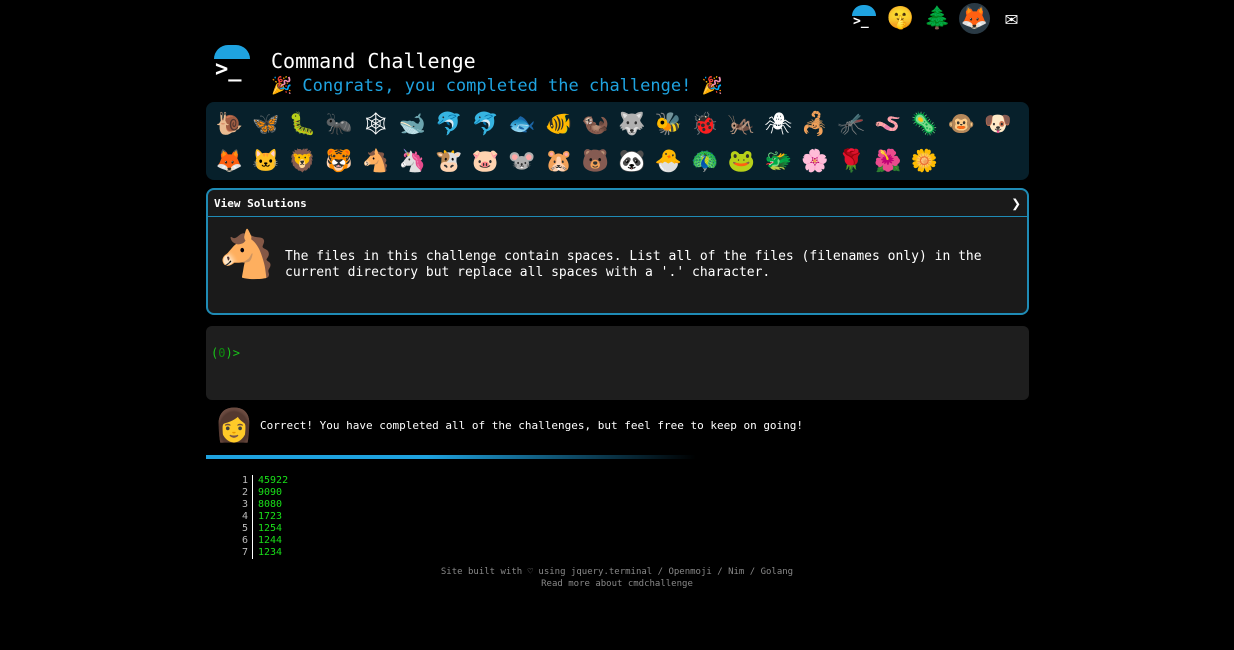  Describe the element at coordinates (266, 161) in the screenshot. I see `challenge-badge-icon: 🐱` at that location.